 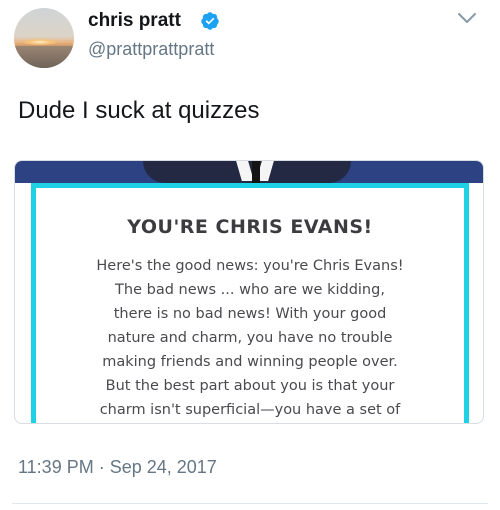 I want to click on avatar, so click(x=44, y=38).